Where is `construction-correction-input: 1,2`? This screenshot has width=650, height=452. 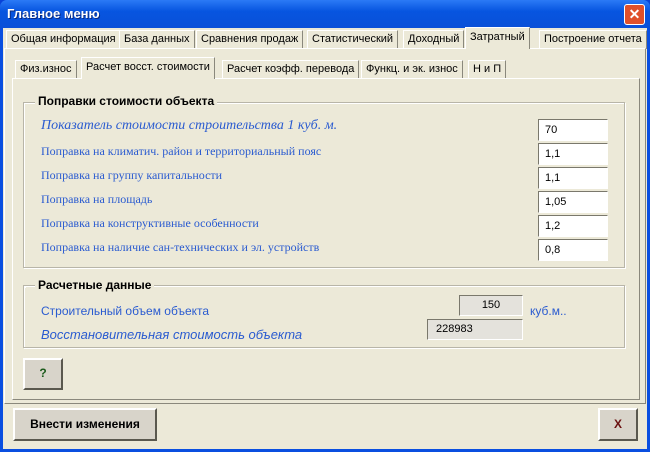 construction-correction-input: 1,2 is located at coordinates (573, 226).